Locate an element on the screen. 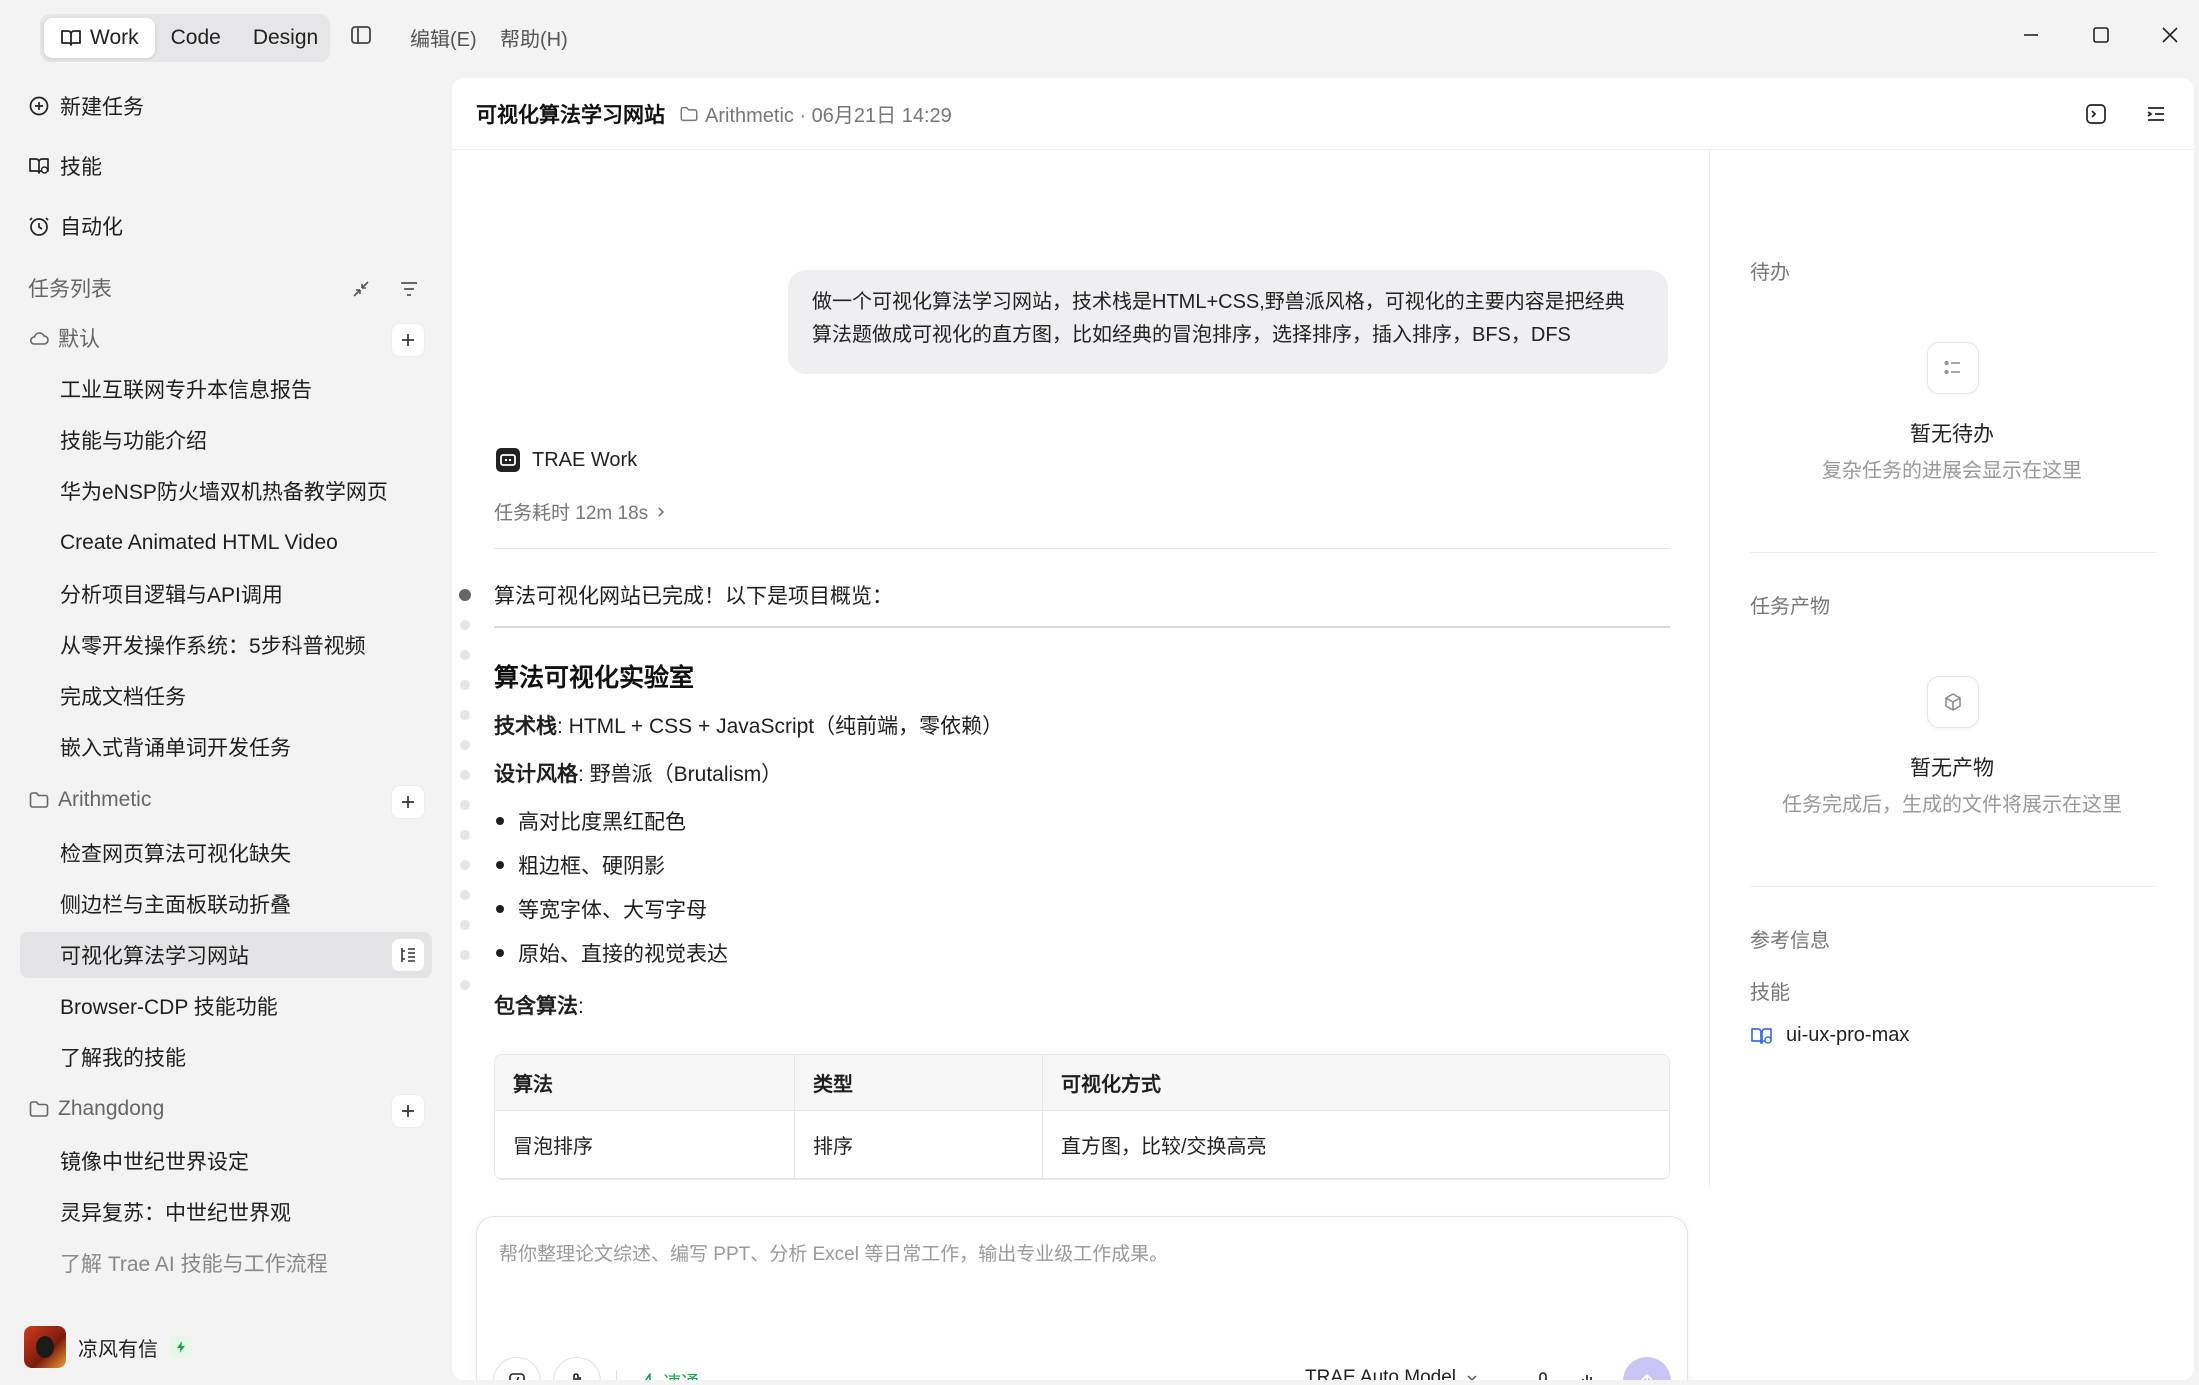  sidebar-toggle-icon is located at coordinates (361, 35).